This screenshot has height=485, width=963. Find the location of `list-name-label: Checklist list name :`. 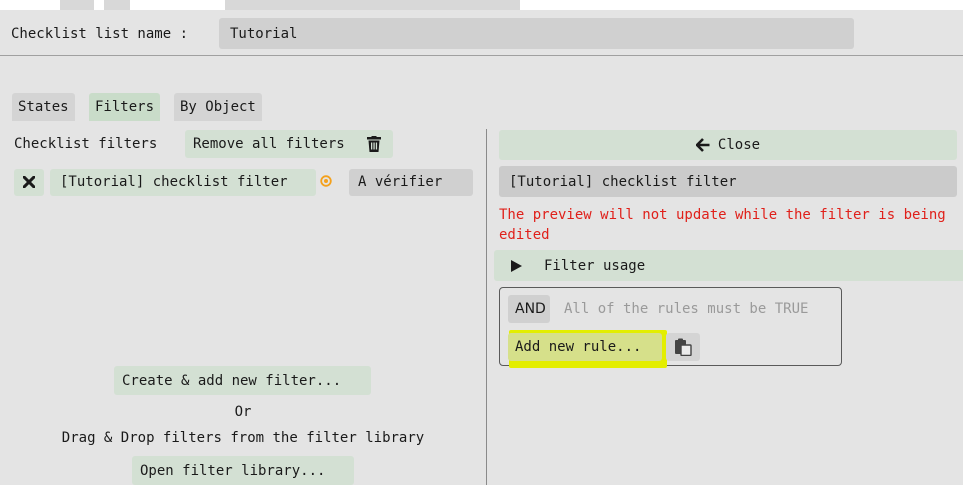

list-name-label: Checklist list name : is located at coordinates (100, 34).